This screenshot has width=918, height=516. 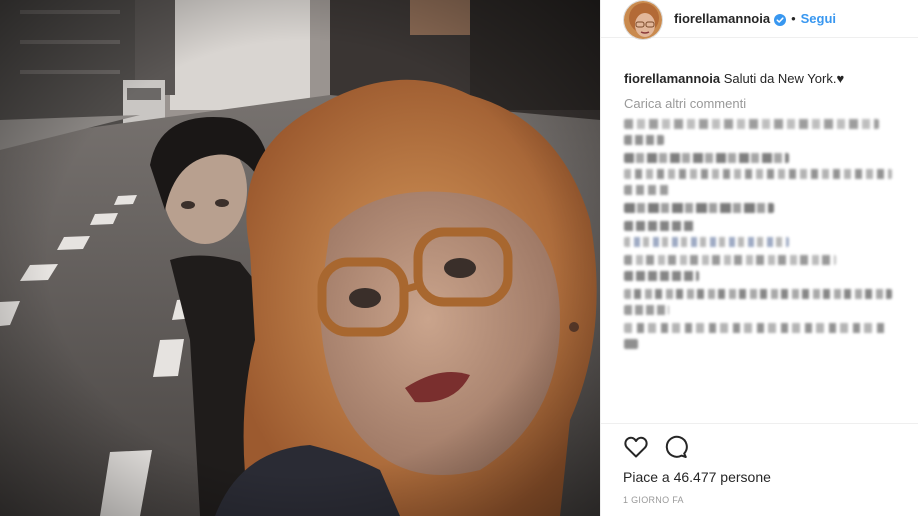 I want to click on caption-heart: ♥, so click(x=840, y=78).